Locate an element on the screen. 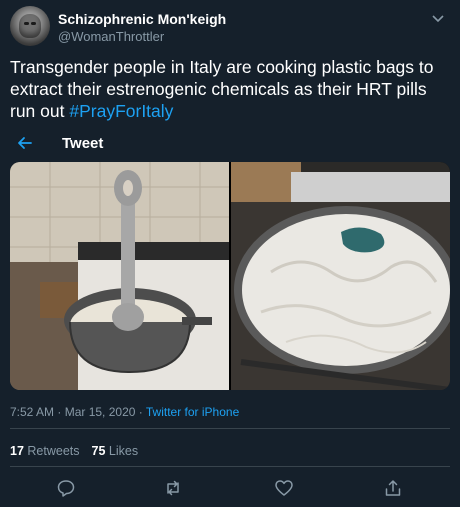  tweet-header: Schizophrenic Mon'keigh @WomanThrottler is located at coordinates (230, 28).